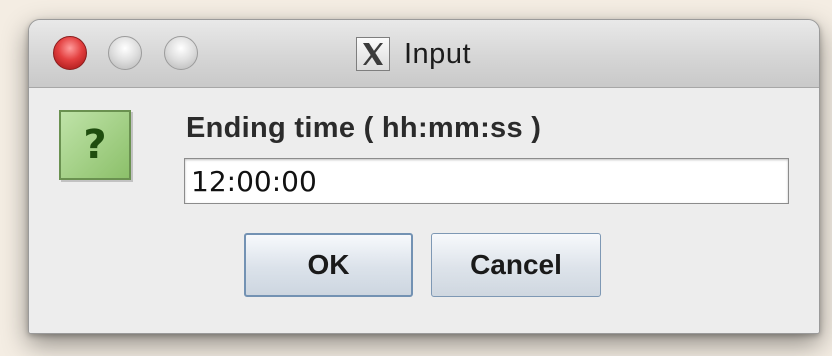 The height and width of the screenshot is (356, 832). Describe the element at coordinates (516, 265) in the screenshot. I see `cancel-button: Cancel` at that location.